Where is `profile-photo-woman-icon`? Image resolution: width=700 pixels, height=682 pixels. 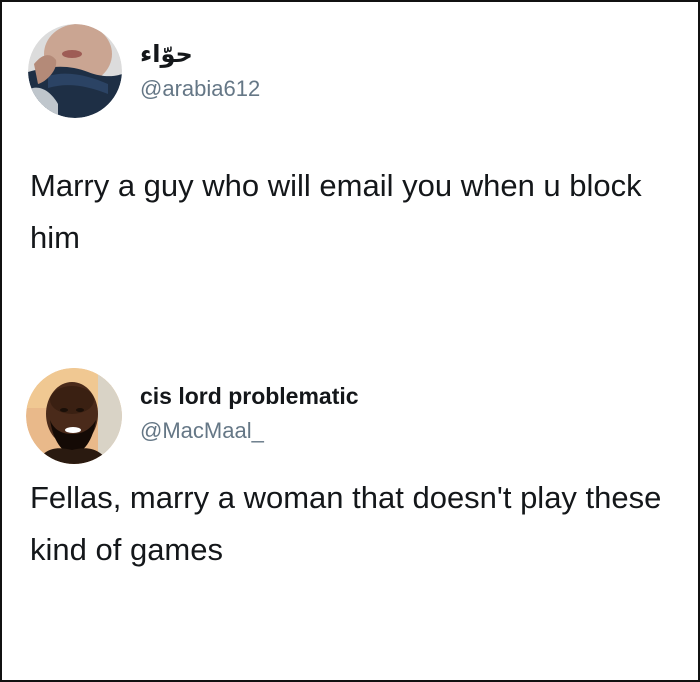 profile-photo-woman-icon is located at coordinates (75, 71).